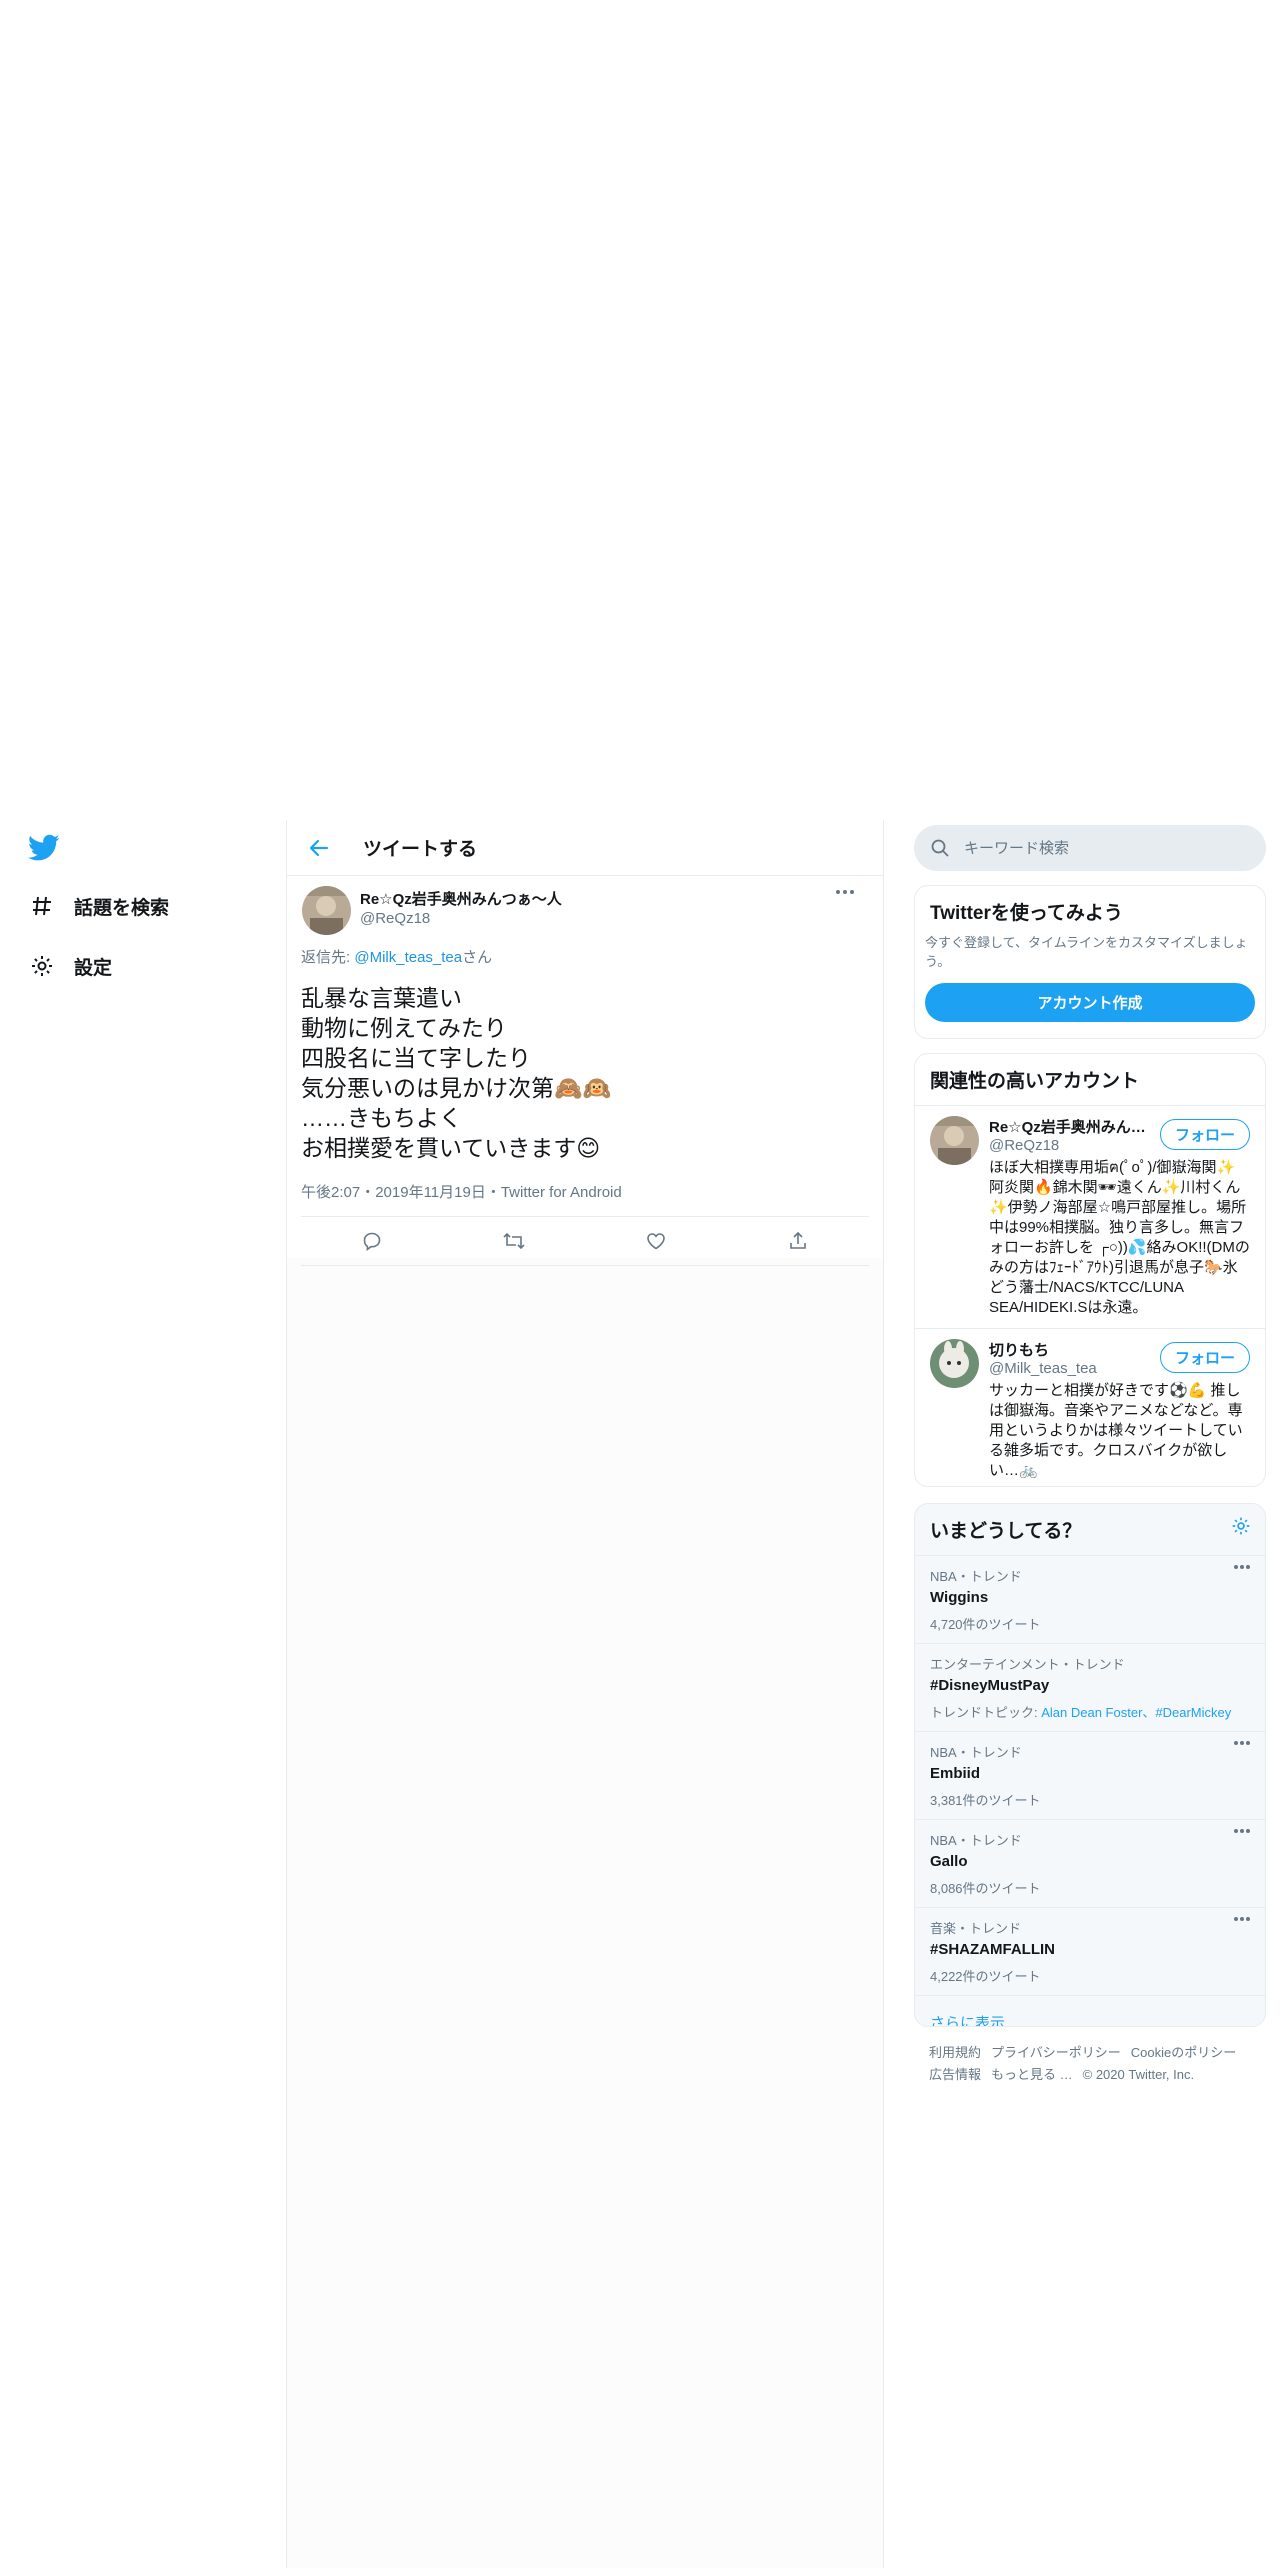  I want to click on trend-category: エンターテインメント・トレンド, so click(1027, 1664).